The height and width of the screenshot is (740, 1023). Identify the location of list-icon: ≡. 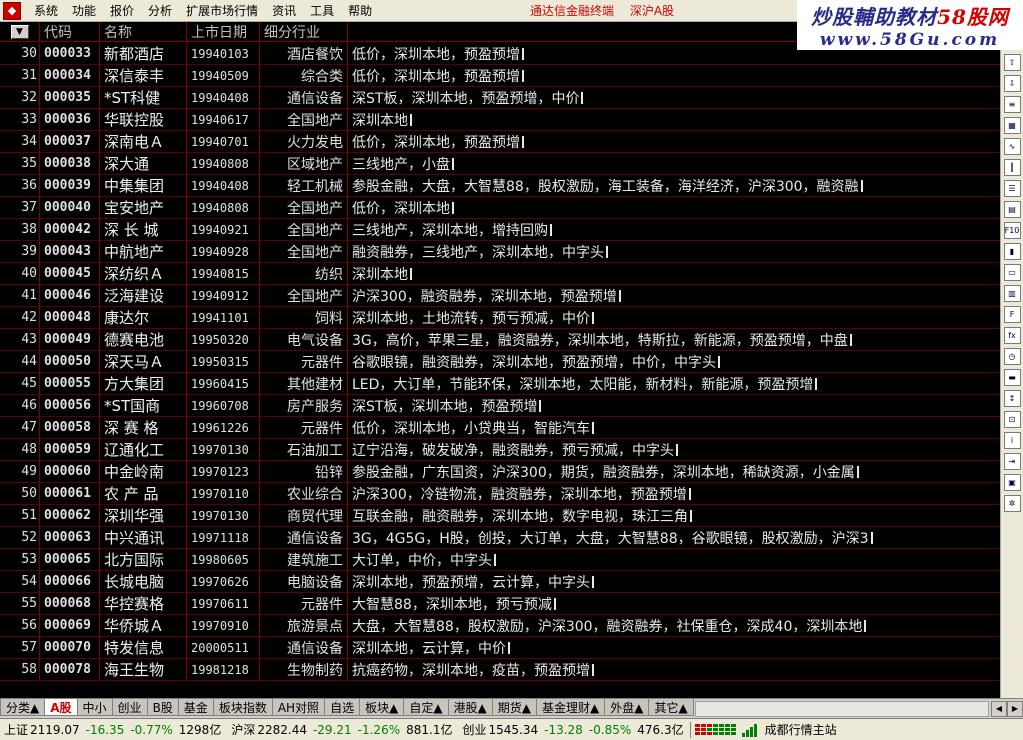
(1012, 104).